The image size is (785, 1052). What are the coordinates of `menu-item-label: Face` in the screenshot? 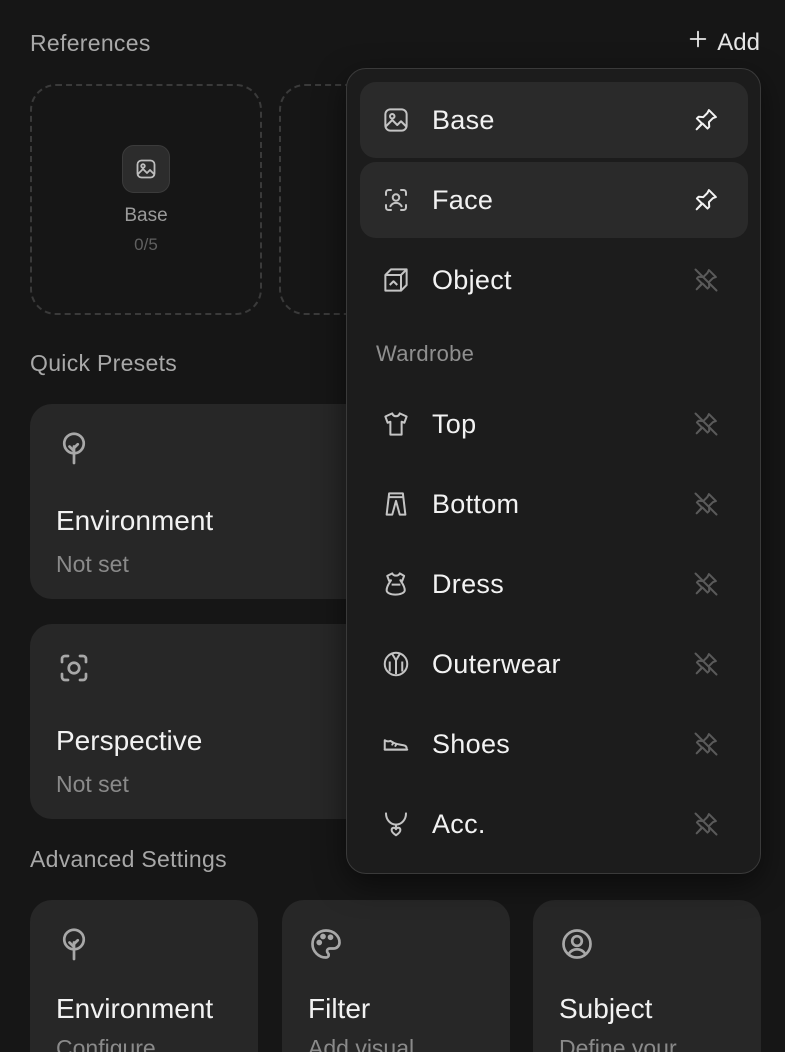 It's located at (463, 199).